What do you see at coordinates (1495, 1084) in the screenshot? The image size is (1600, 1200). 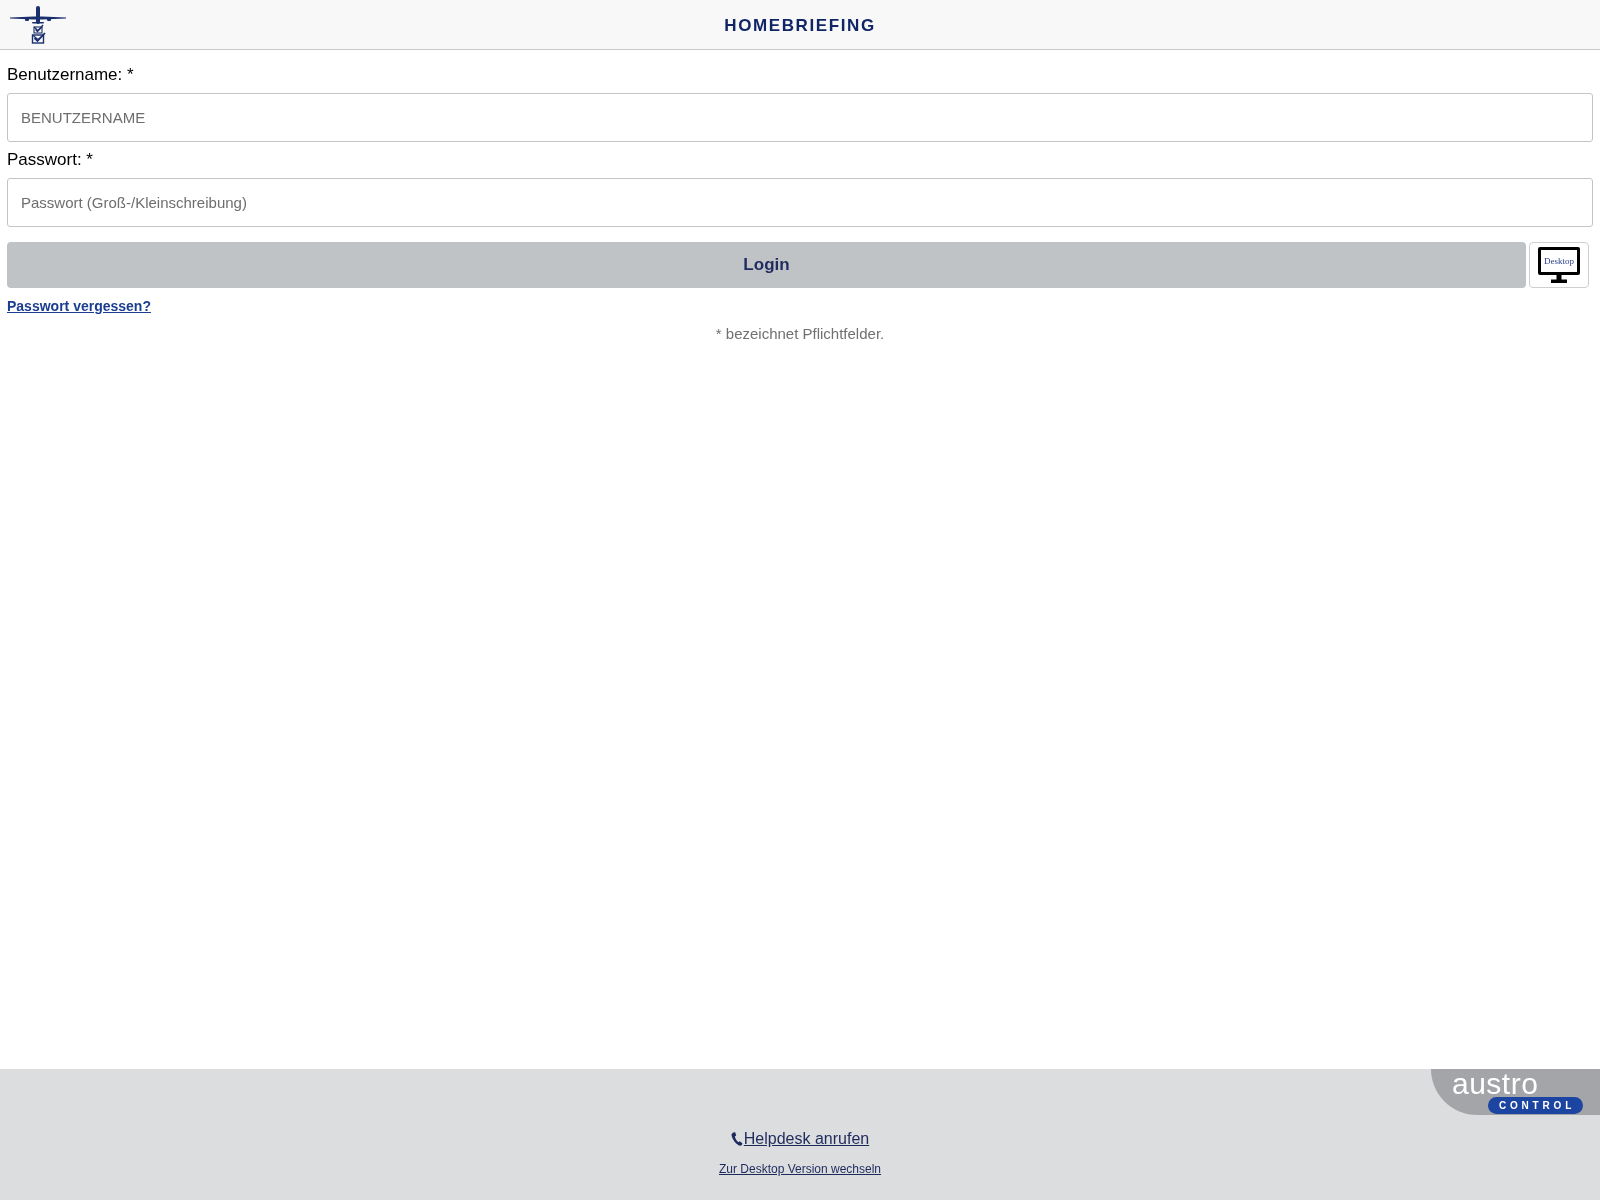 I see `logo-wordmark: austro` at bounding box center [1495, 1084].